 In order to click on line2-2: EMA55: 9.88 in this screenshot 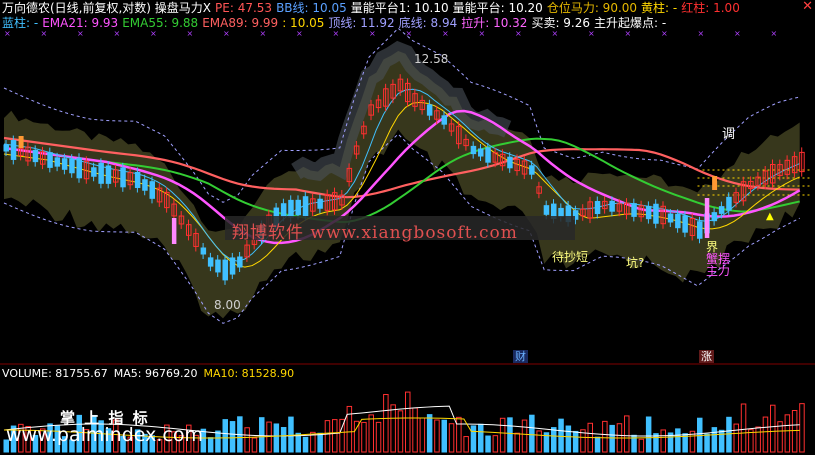, I will do `click(160, 23)`.